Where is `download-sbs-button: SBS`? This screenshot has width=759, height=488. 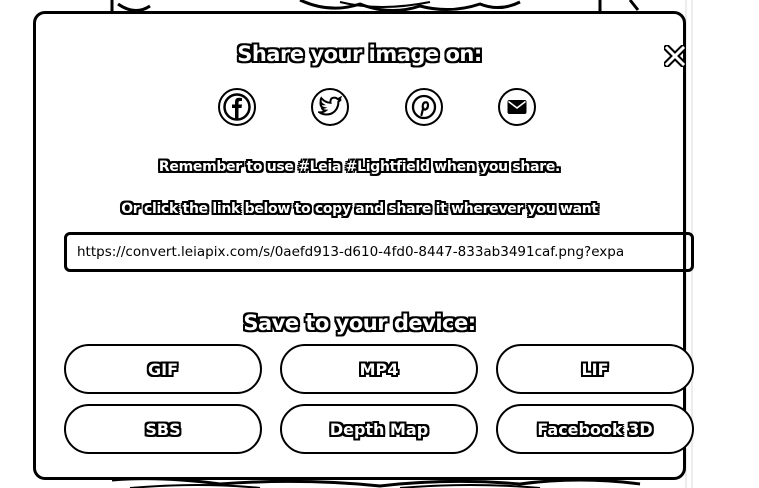 download-sbs-button: SBS is located at coordinates (163, 429).